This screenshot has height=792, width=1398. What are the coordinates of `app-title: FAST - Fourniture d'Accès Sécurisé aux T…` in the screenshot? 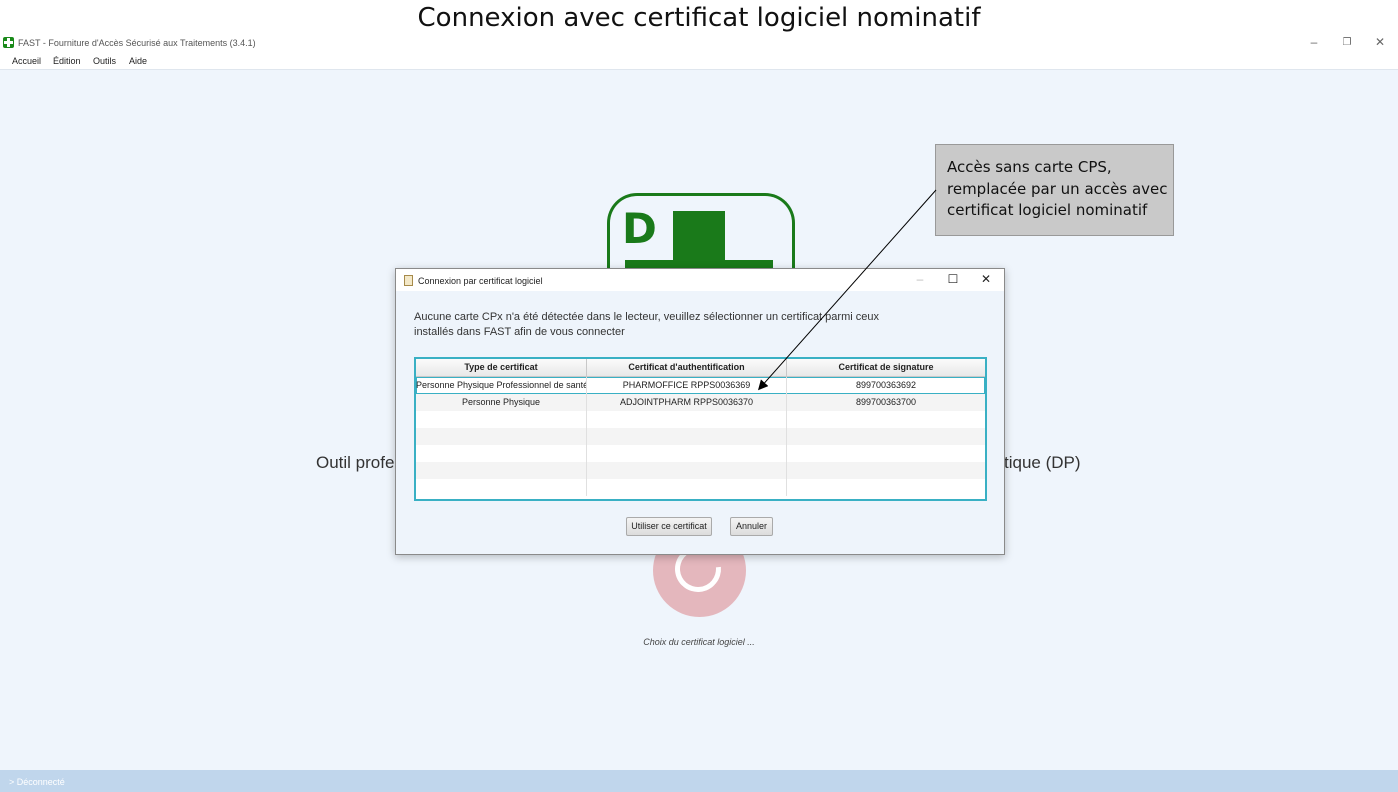 It's located at (137, 43).